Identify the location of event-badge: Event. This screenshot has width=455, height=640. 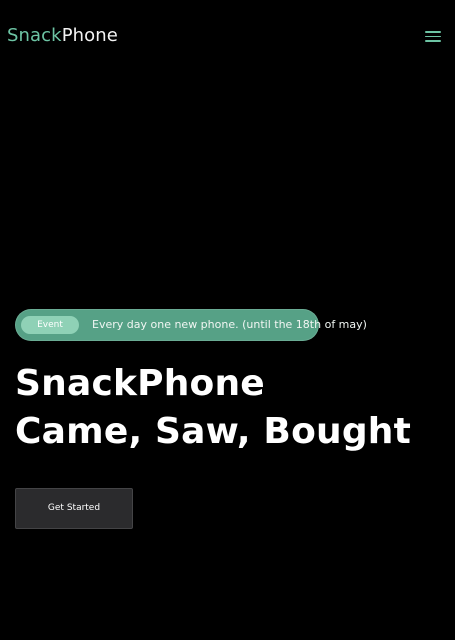
(50, 325).